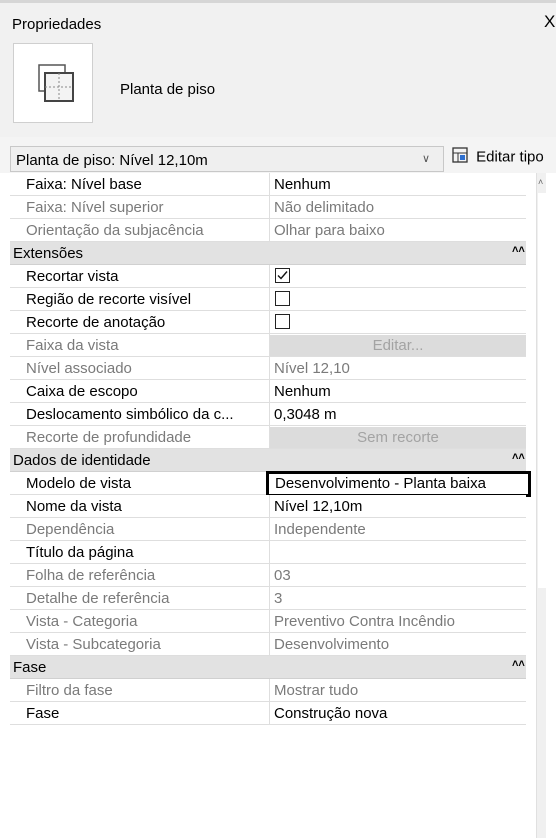 The image size is (556, 838). I want to click on property-name: Detalhe de referência, so click(98, 598).